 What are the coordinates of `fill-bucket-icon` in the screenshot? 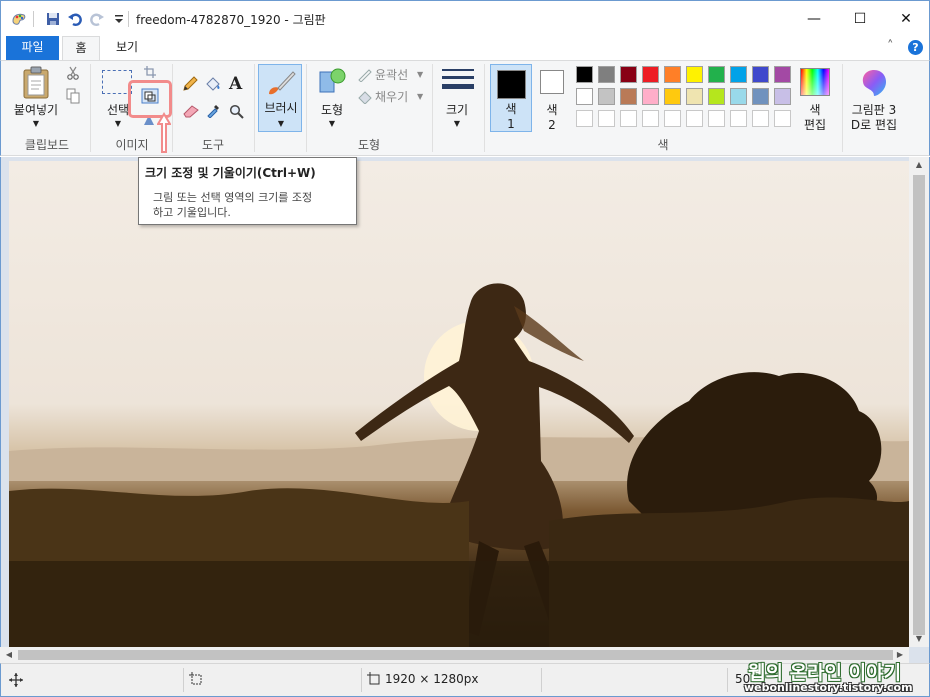 It's located at (213, 84).